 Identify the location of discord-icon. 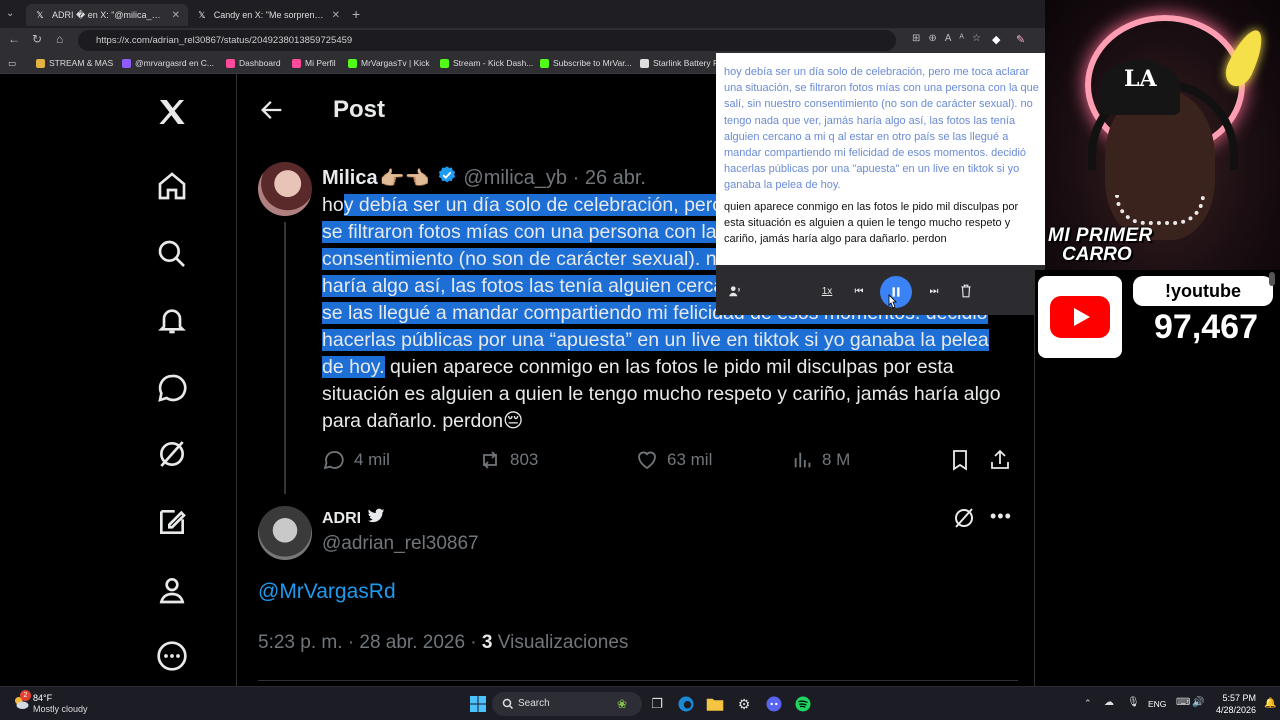
(774, 704).